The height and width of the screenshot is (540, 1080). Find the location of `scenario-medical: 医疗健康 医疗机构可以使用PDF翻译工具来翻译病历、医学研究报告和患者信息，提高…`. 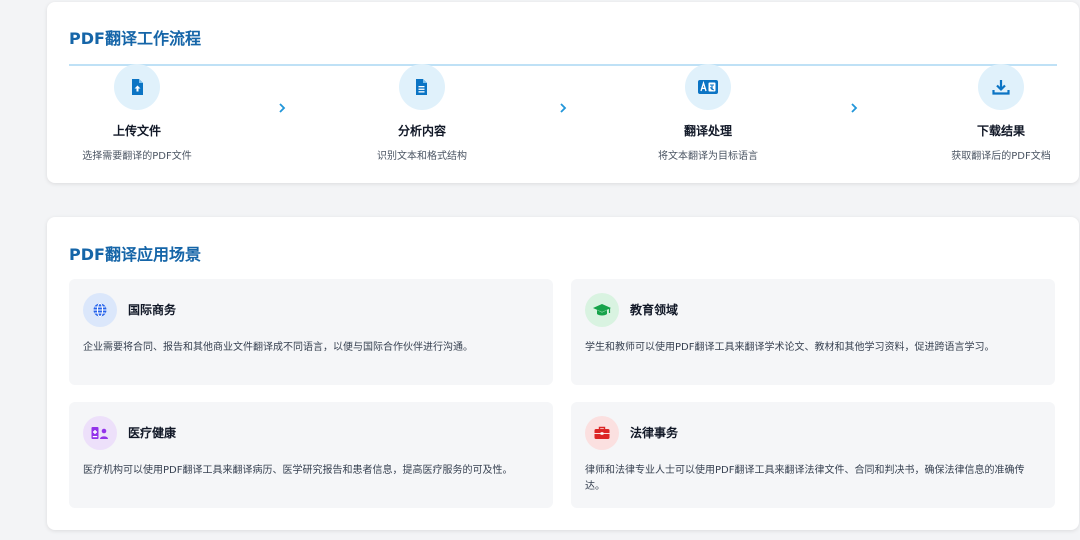

scenario-medical: 医疗健康 医疗机构可以使用PDF翻译工具来翻译病历、医学研究报告和患者信息，提高… is located at coordinates (311, 455).